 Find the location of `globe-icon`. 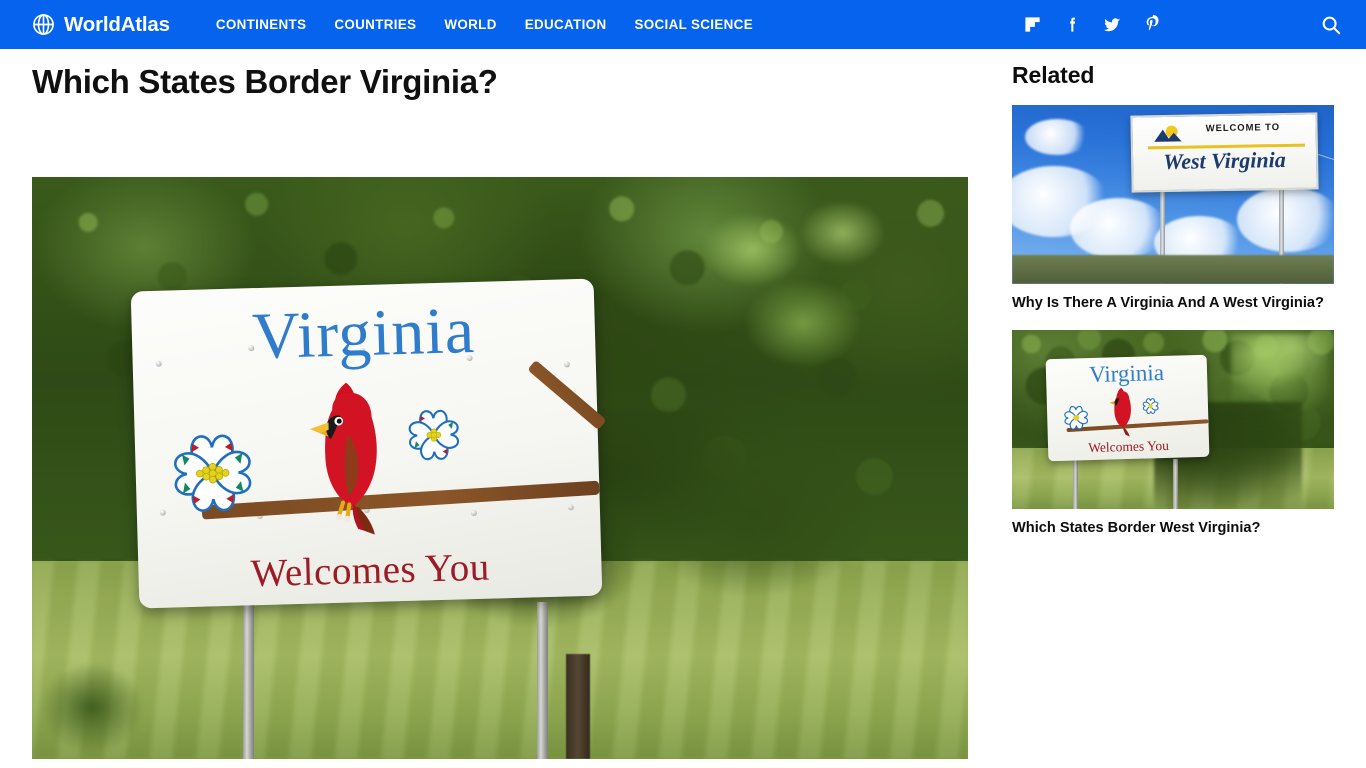

globe-icon is located at coordinates (43, 24).